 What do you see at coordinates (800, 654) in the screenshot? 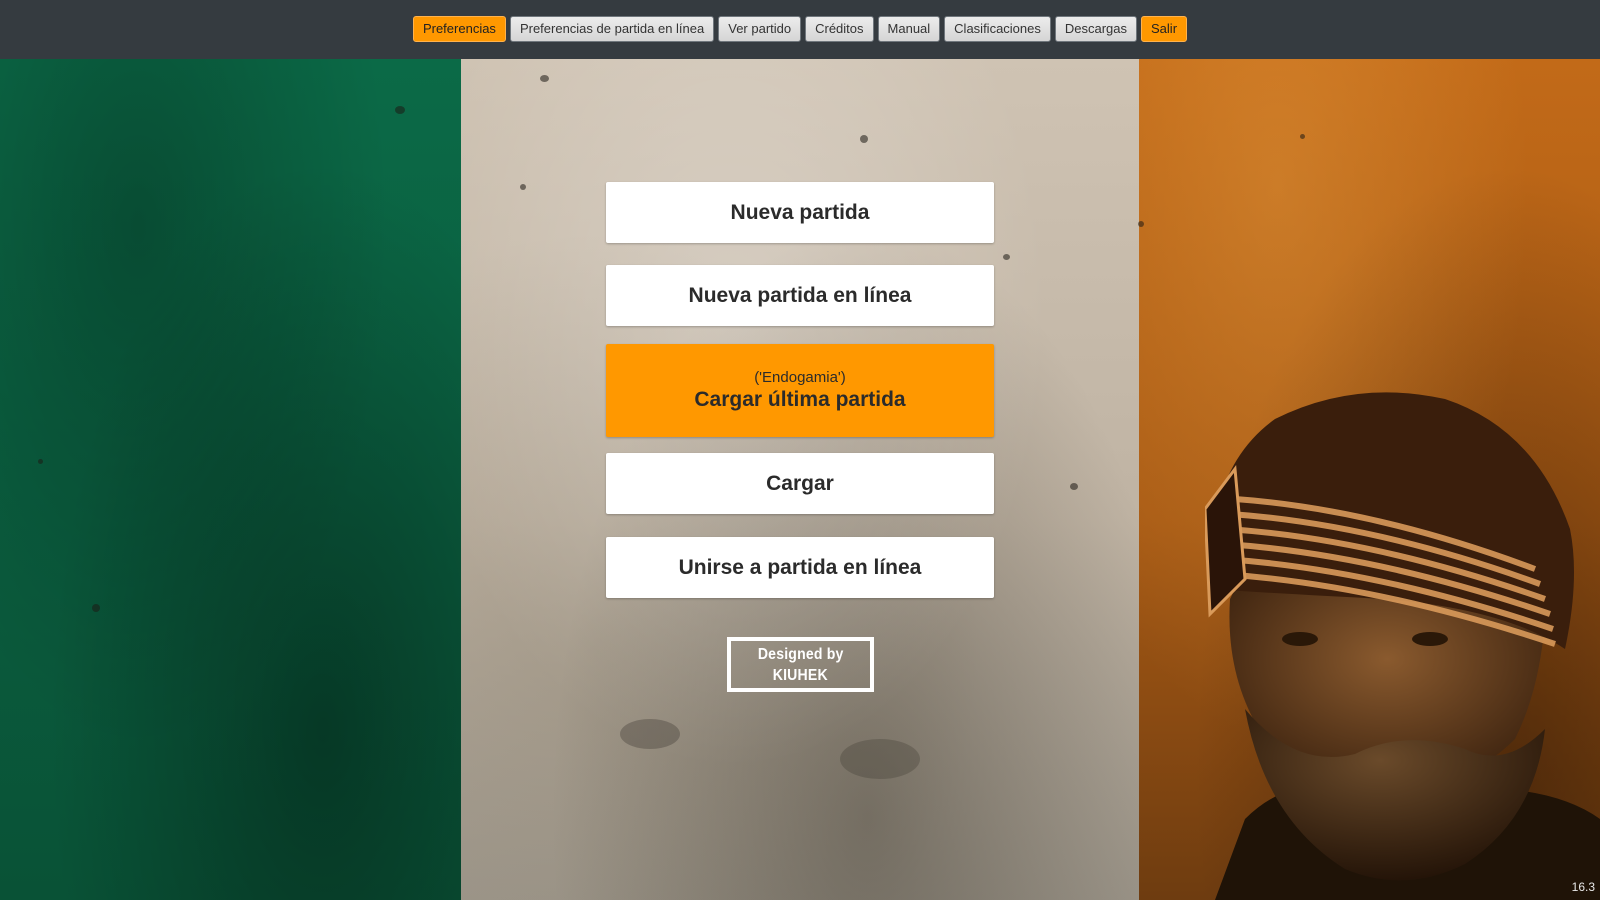
I see `badge-line-1: Designed by` at bounding box center [800, 654].